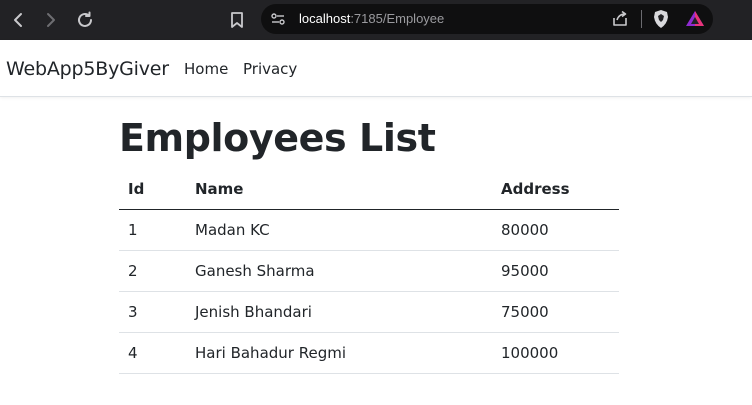  What do you see at coordinates (339, 353) in the screenshot?
I see `cell-name: Hari Bahadur Regmi` at bounding box center [339, 353].